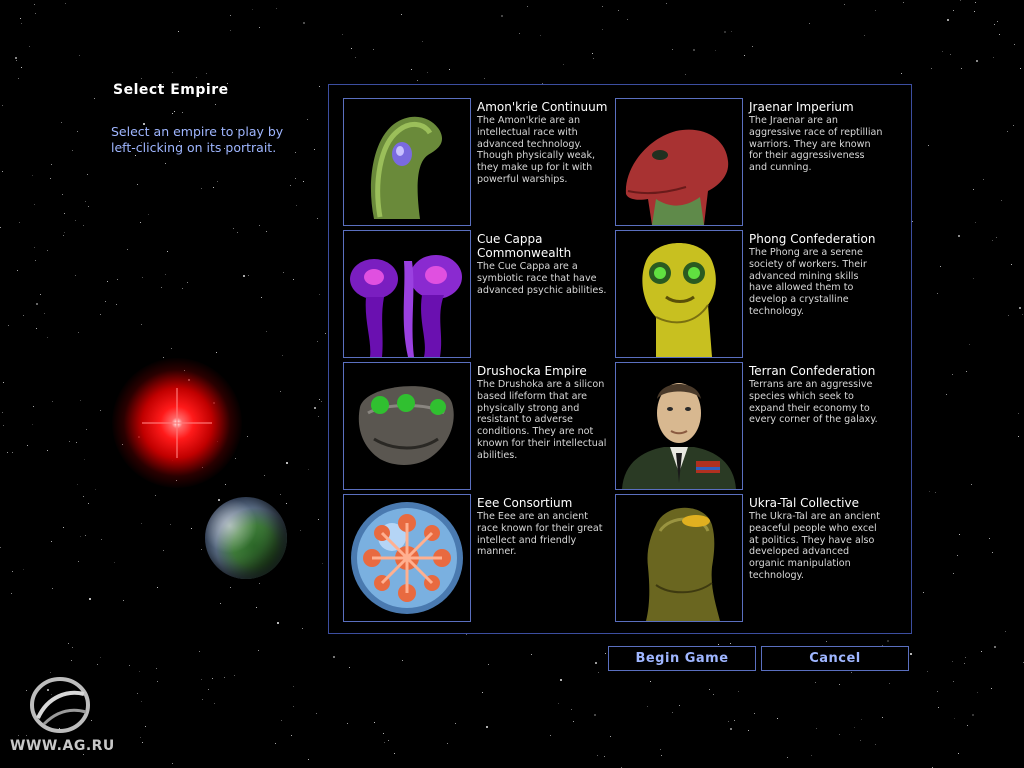 Image resolution: width=1024 pixels, height=768 pixels. Describe the element at coordinates (679, 162) in the screenshot. I see `portrait-jraenar` at that location.